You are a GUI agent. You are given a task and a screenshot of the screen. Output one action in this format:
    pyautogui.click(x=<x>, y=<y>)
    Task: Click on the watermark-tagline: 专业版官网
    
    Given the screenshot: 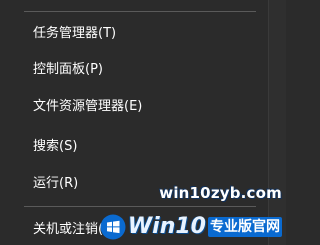 What is the action you would take?
    pyautogui.click(x=245, y=227)
    